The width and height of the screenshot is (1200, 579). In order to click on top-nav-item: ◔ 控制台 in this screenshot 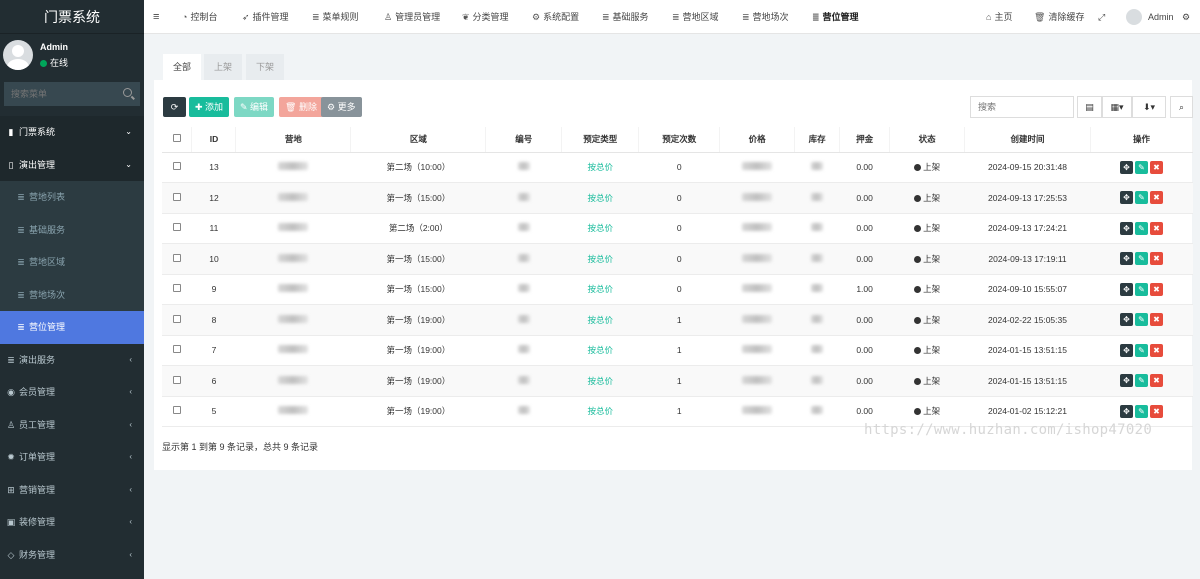, I will do `click(199, 17)`.